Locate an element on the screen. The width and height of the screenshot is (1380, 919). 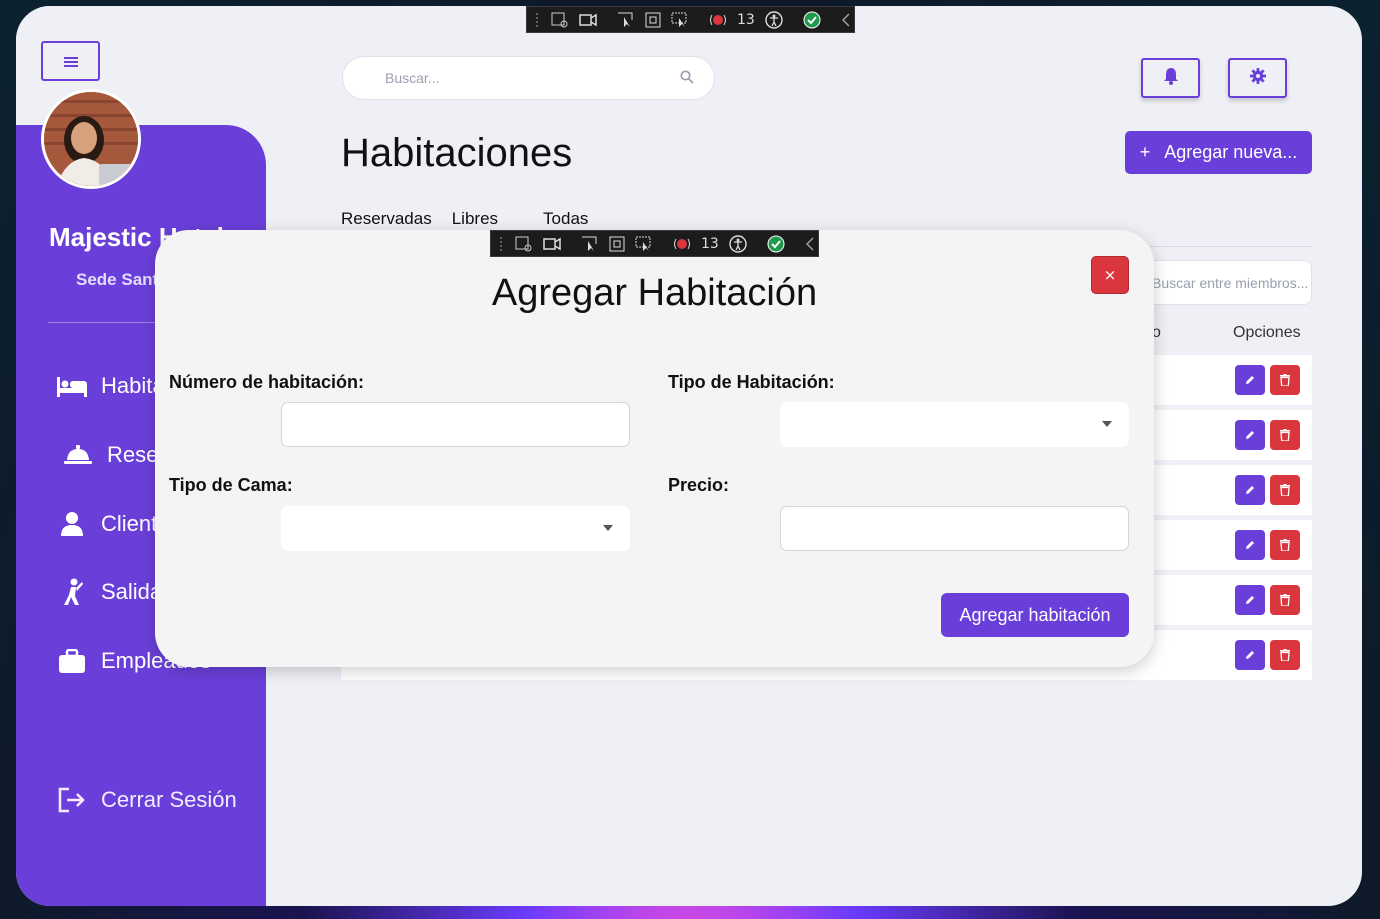
hamburger-icon is located at coordinates (70, 61).